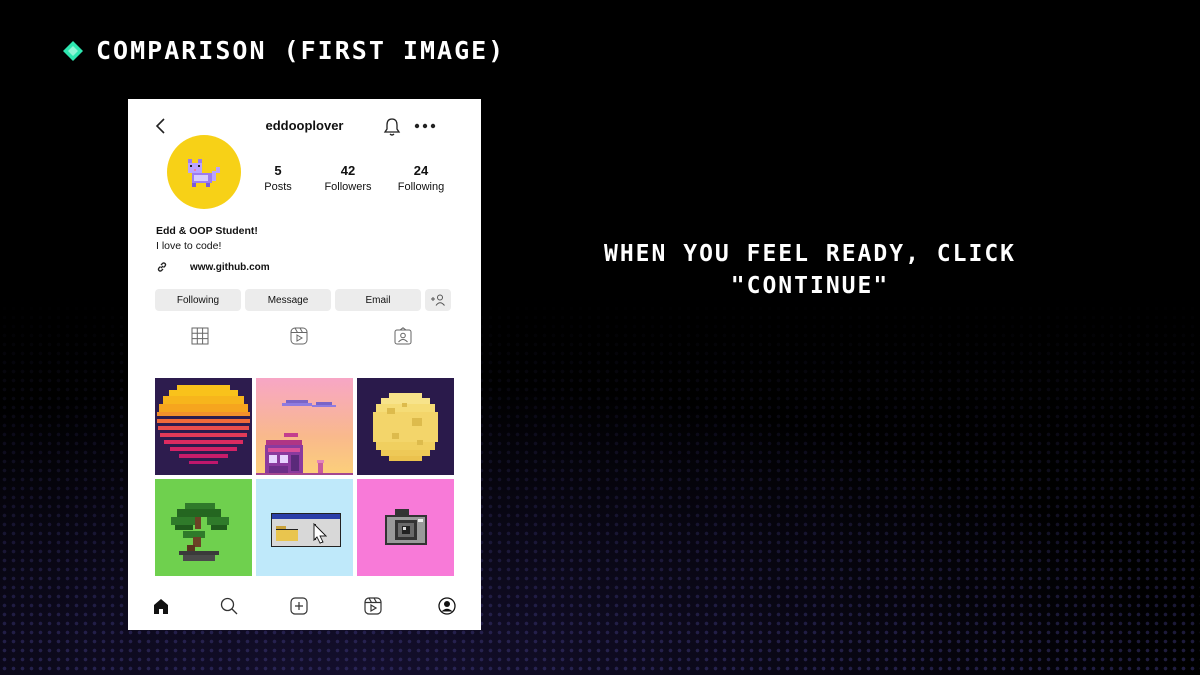 The image size is (1200, 675). I want to click on profile-link-row: www.github.com, so click(213, 267).